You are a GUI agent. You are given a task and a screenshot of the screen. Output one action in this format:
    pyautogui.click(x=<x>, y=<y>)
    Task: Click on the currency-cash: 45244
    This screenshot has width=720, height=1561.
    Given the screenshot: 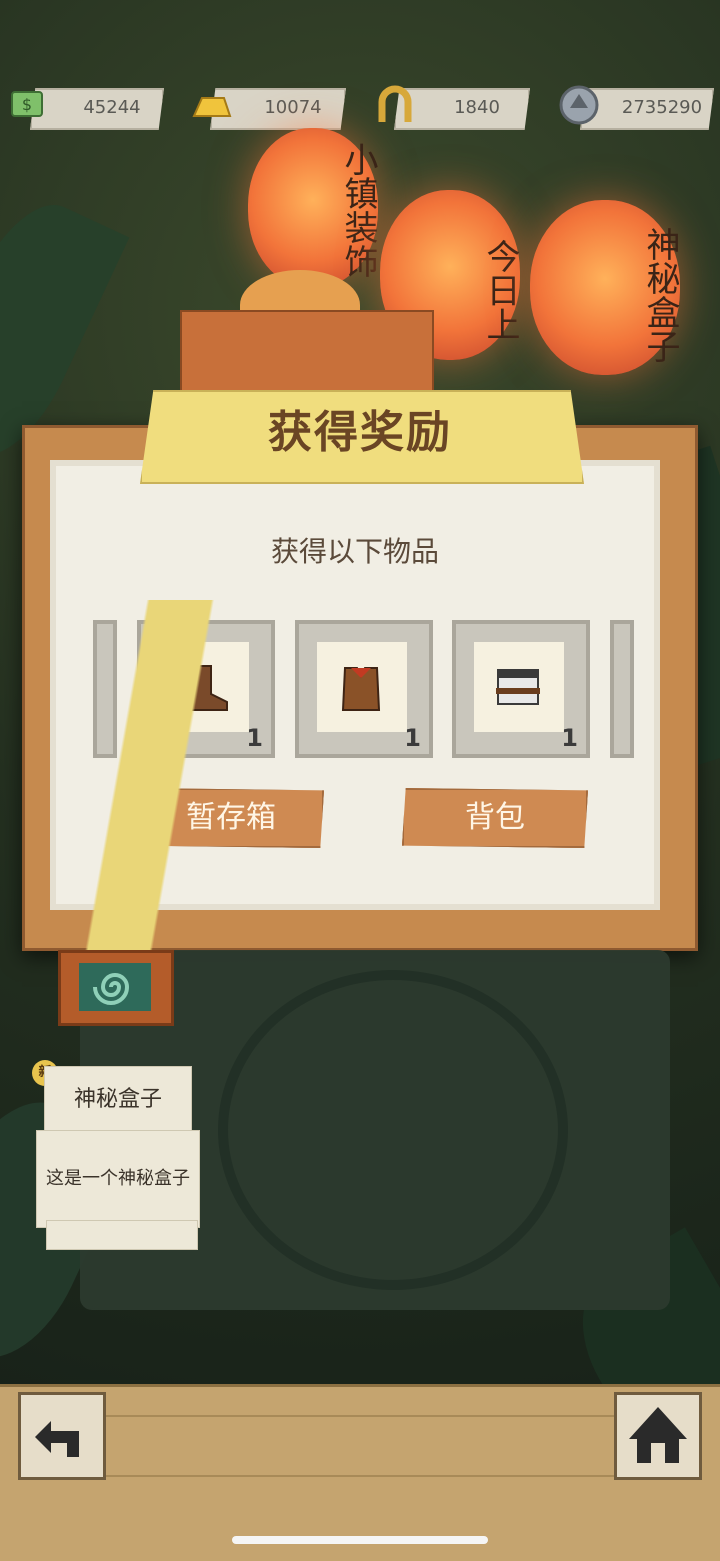 What is the action you would take?
    pyautogui.click(x=97, y=109)
    